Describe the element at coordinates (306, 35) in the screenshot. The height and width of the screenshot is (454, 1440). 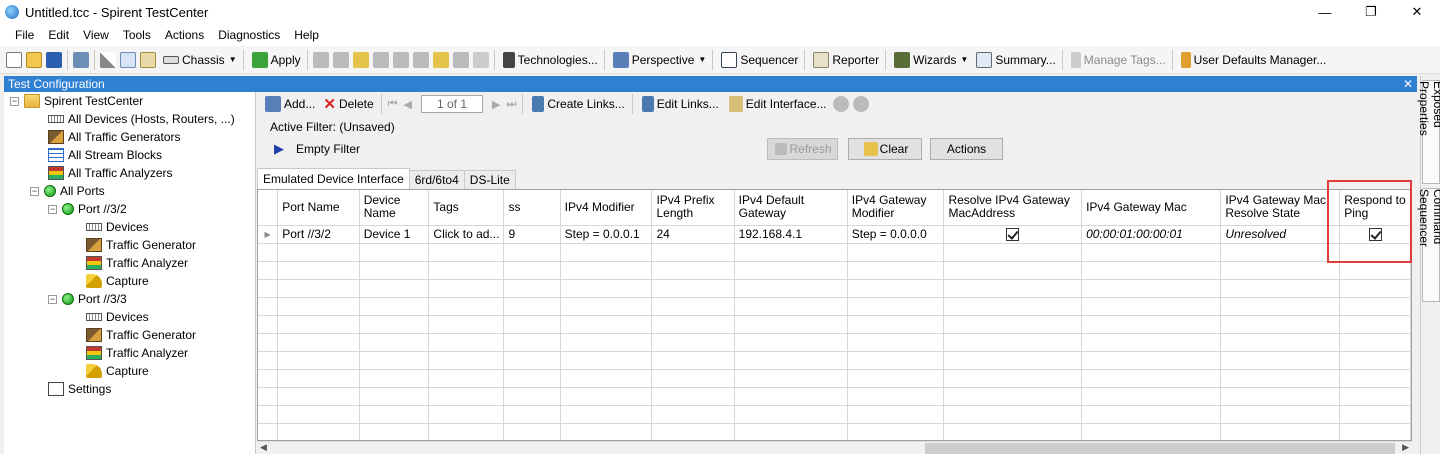
I see `menu-help: Help` at that location.